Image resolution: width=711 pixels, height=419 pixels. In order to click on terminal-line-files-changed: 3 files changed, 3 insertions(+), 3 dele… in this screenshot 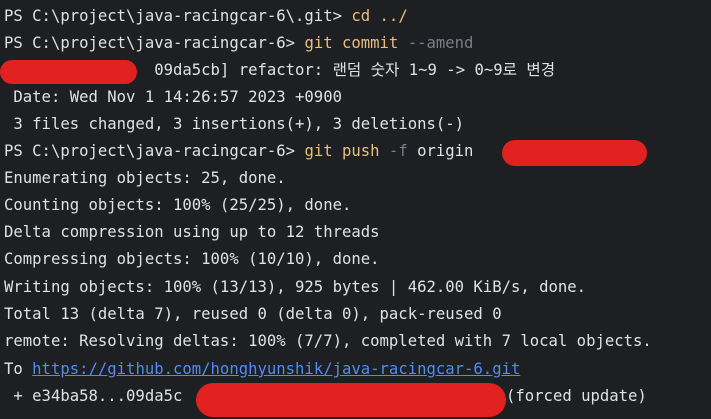, I will do `click(234, 124)`.